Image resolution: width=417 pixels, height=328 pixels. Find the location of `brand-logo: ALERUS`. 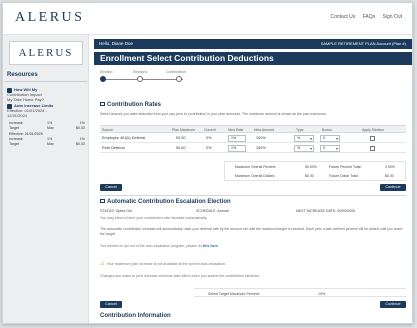

brand-logo: ALERUS is located at coordinates (49, 18).